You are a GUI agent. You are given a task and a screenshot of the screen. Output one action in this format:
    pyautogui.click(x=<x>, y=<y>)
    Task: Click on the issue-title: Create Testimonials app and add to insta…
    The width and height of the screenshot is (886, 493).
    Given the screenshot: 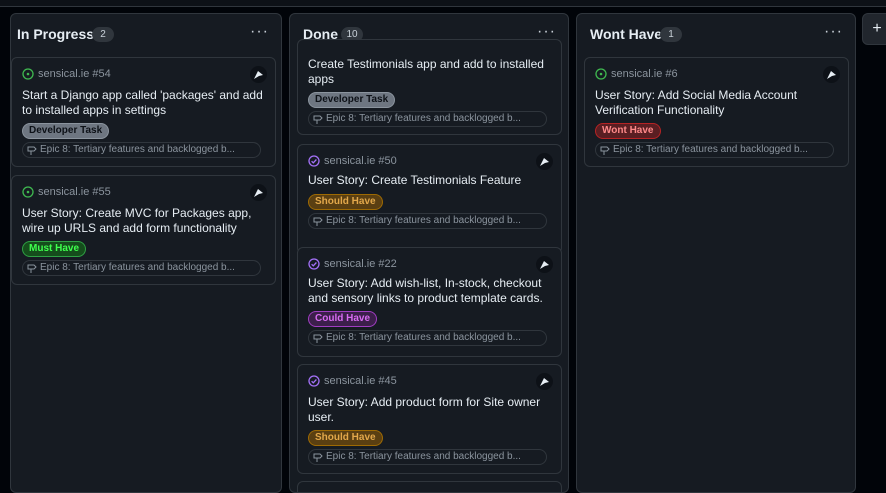 What is the action you would take?
    pyautogui.click(x=429, y=71)
    